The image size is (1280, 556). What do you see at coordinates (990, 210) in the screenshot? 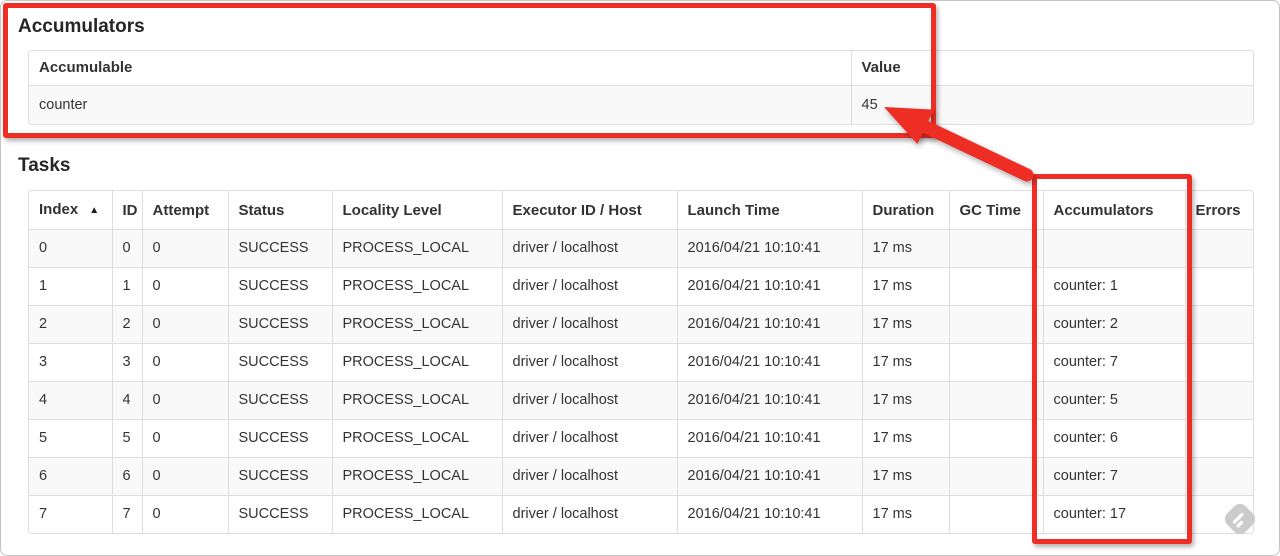
I see `column-header-label: GC Time` at bounding box center [990, 210].